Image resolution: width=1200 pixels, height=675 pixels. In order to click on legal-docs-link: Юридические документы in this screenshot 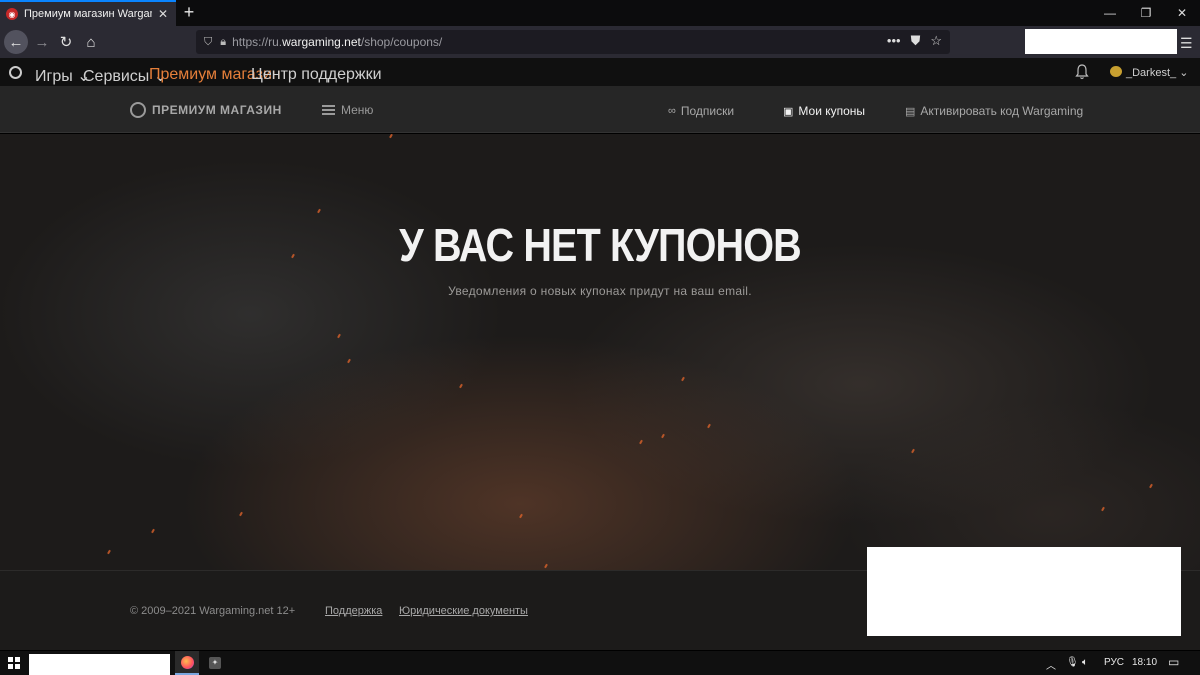, I will do `click(463, 611)`.